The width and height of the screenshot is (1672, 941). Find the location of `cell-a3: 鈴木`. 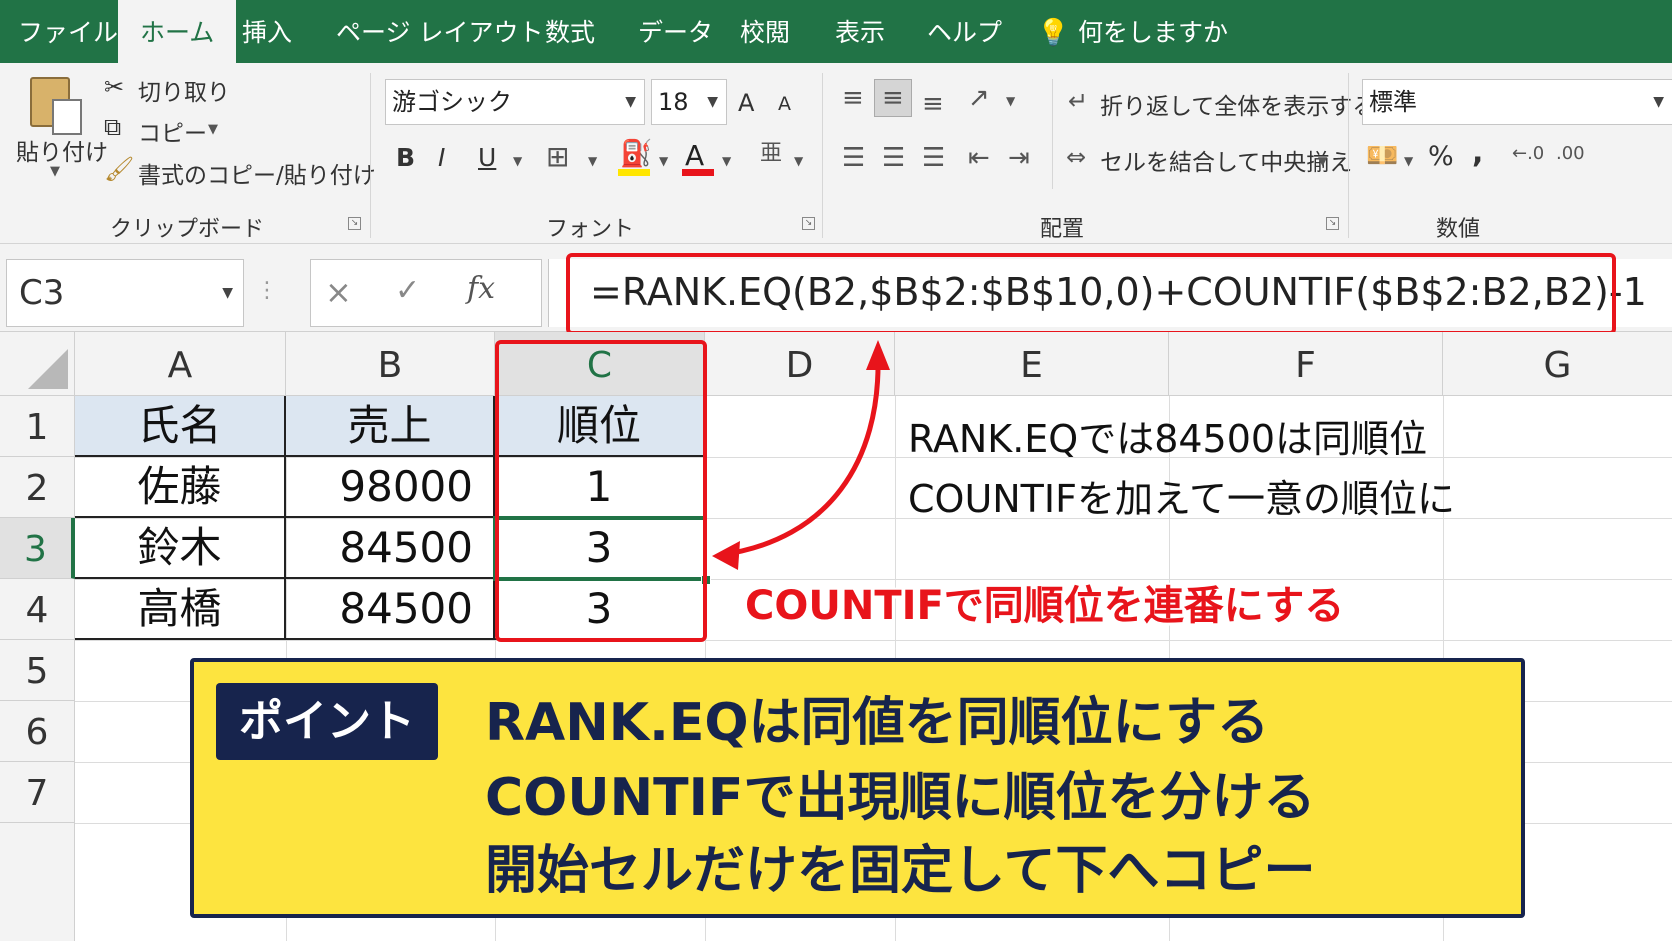

cell-a3: 鈴木 is located at coordinates (180, 548).